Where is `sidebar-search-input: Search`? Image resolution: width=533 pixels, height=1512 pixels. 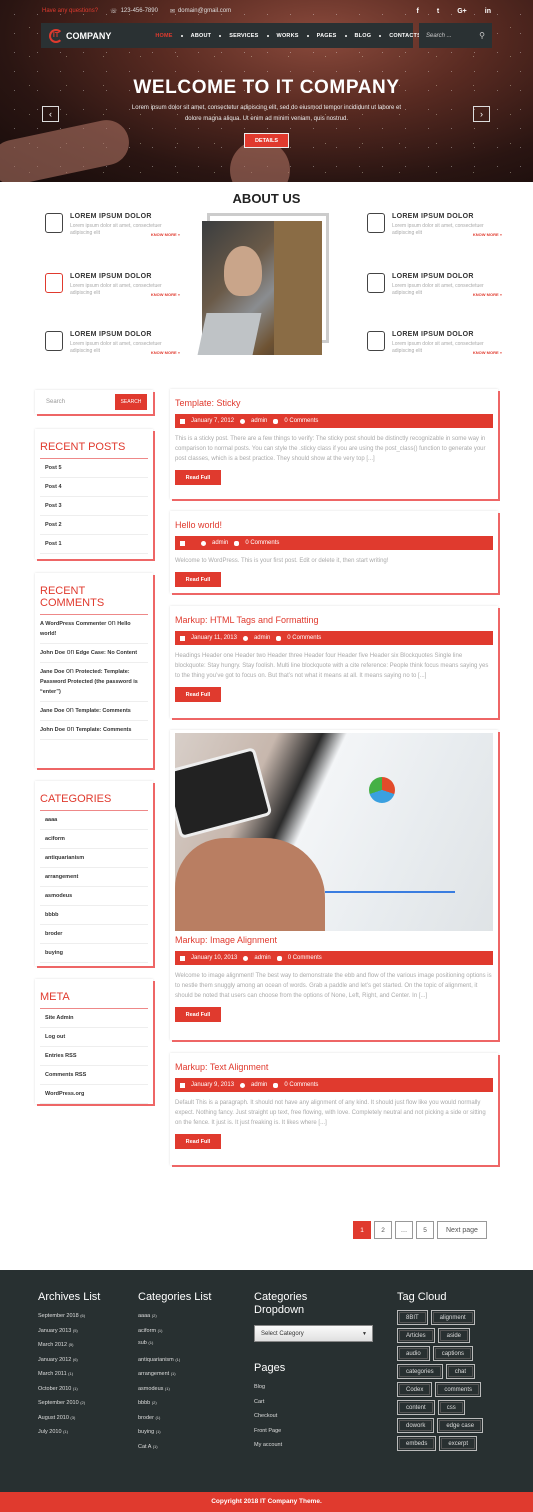 sidebar-search-input: Search is located at coordinates (55, 402).